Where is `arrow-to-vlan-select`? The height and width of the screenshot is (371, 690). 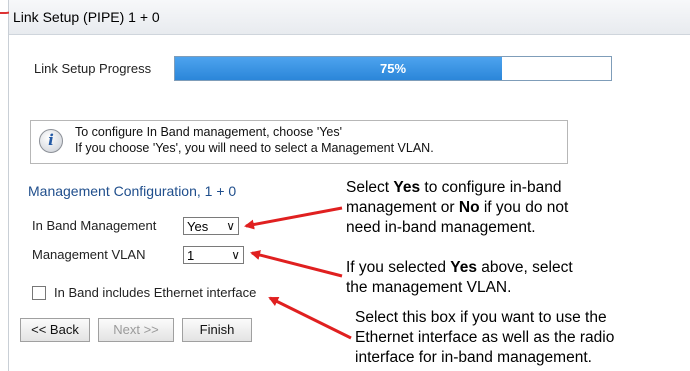 arrow-to-vlan-select is located at coordinates (296, 264).